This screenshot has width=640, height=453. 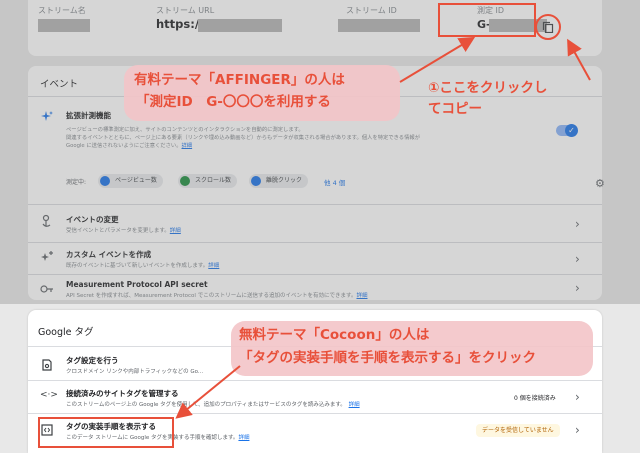 What do you see at coordinates (239, 80) in the screenshot?
I see `affinger-line1: 有料テーマ「AFFINGER」の人は` at bounding box center [239, 80].